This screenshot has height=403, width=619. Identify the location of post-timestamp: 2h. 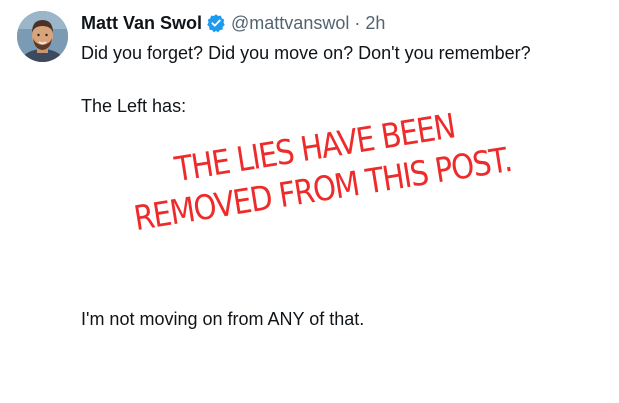
(375, 23).